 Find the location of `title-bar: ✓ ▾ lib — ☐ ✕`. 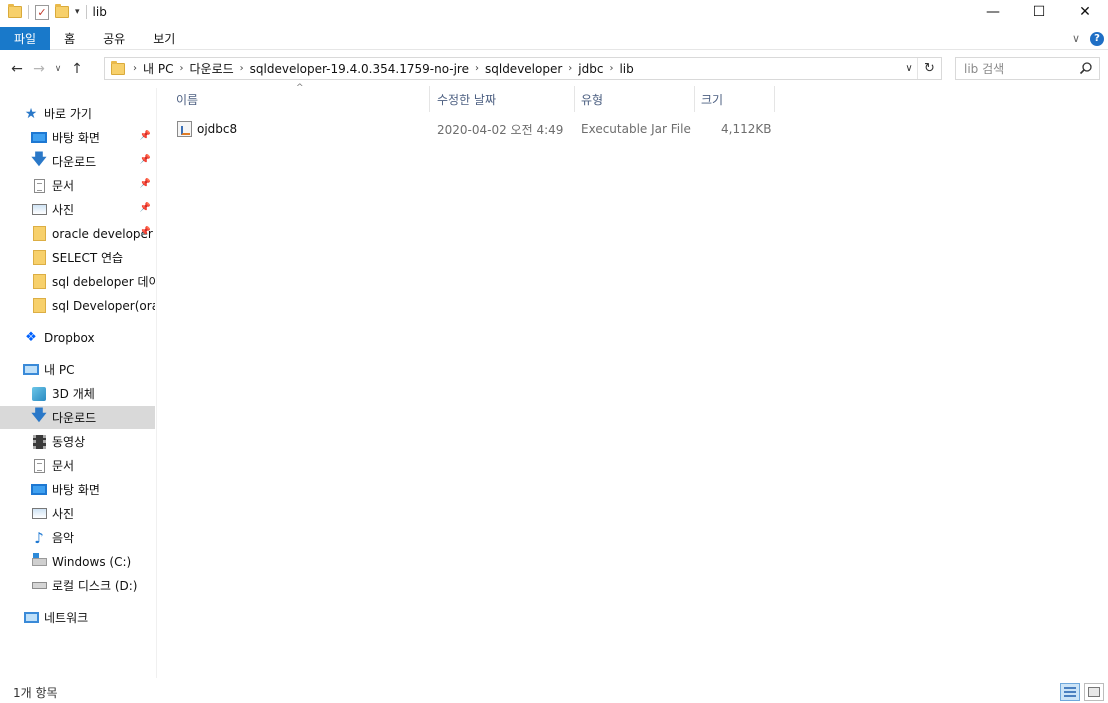

title-bar: ✓ ▾ lib — ☐ ✕ is located at coordinates (554, 12).